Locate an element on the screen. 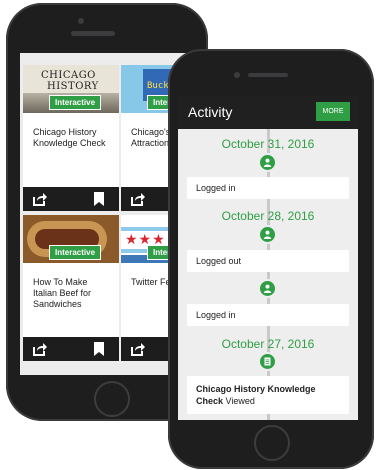 This screenshot has width=377, height=470. thumbnail-text: HISTORY is located at coordinates (73, 86).